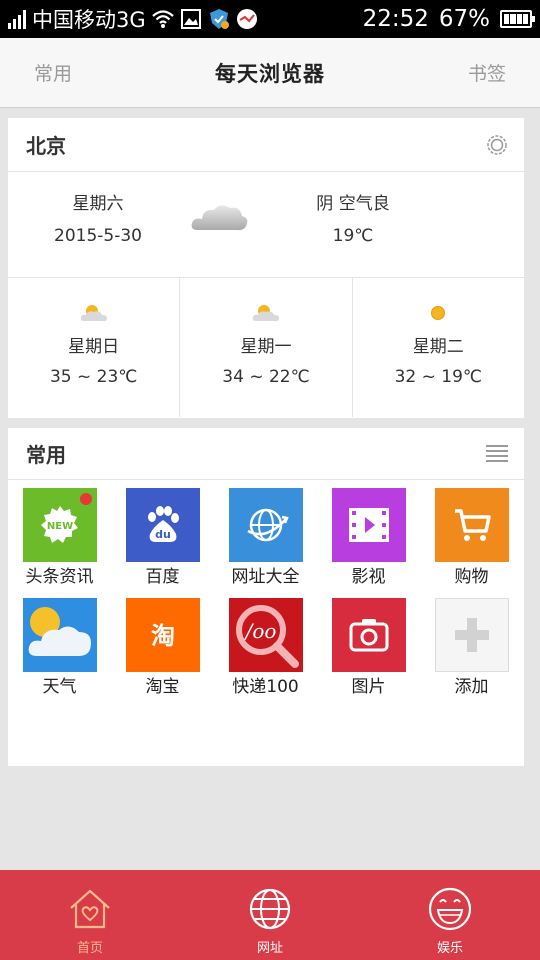 The width and height of the screenshot is (540, 960). What do you see at coordinates (471, 577) in the screenshot?
I see `app-label: 购物` at bounding box center [471, 577].